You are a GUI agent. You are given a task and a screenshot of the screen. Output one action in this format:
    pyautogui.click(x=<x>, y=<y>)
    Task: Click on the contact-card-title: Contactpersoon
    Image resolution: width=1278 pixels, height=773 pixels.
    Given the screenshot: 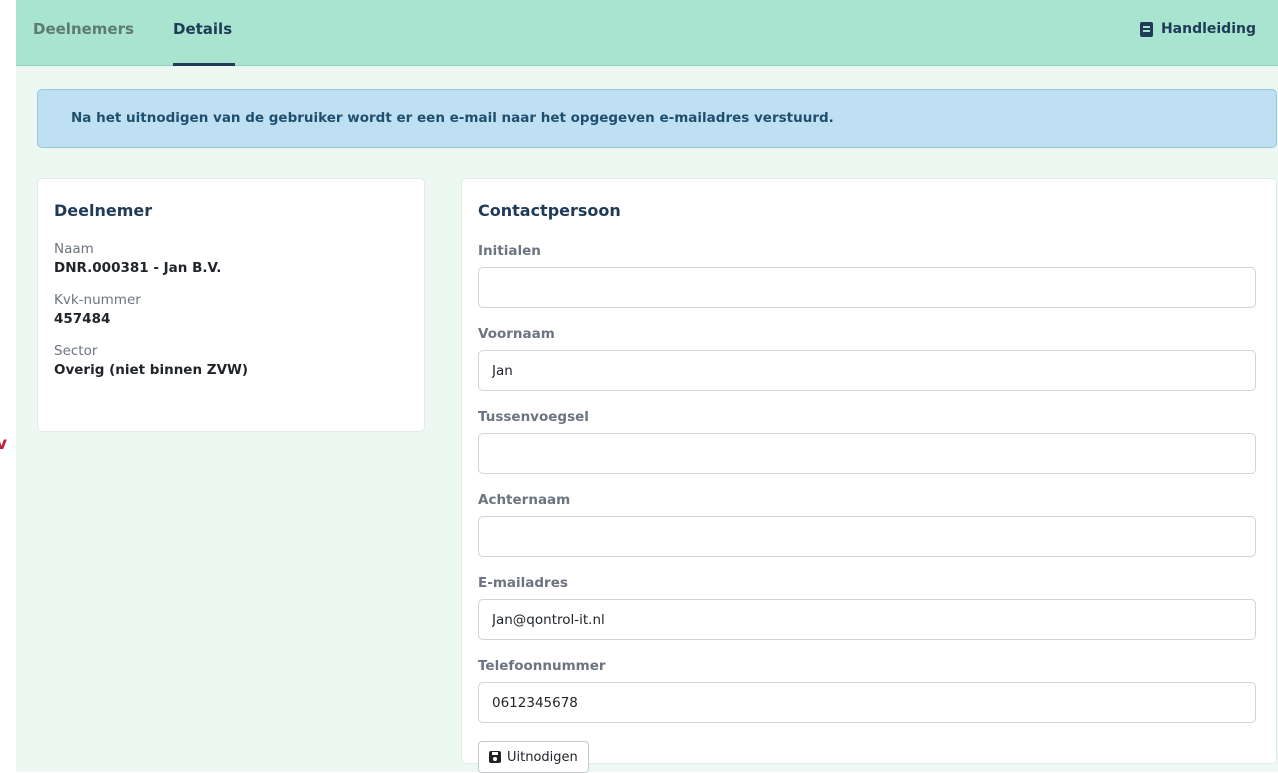 What is the action you would take?
    pyautogui.click(x=549, y=210)
    